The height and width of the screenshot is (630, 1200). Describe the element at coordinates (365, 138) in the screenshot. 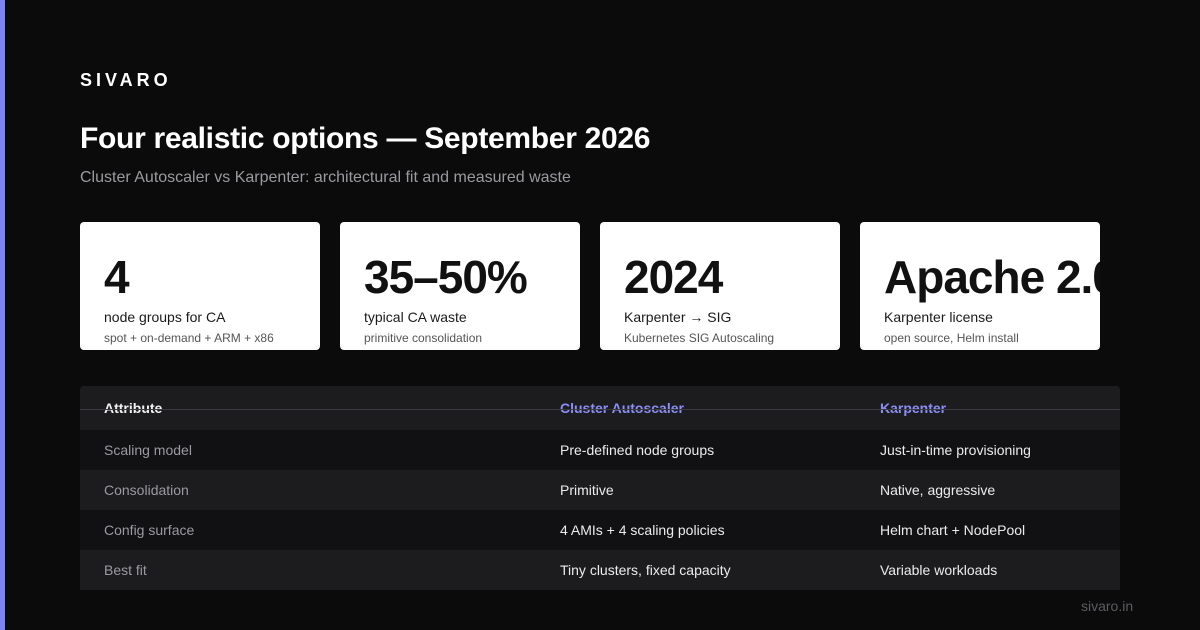

I see `page-title: Four realistic options — September 2026` at that location.